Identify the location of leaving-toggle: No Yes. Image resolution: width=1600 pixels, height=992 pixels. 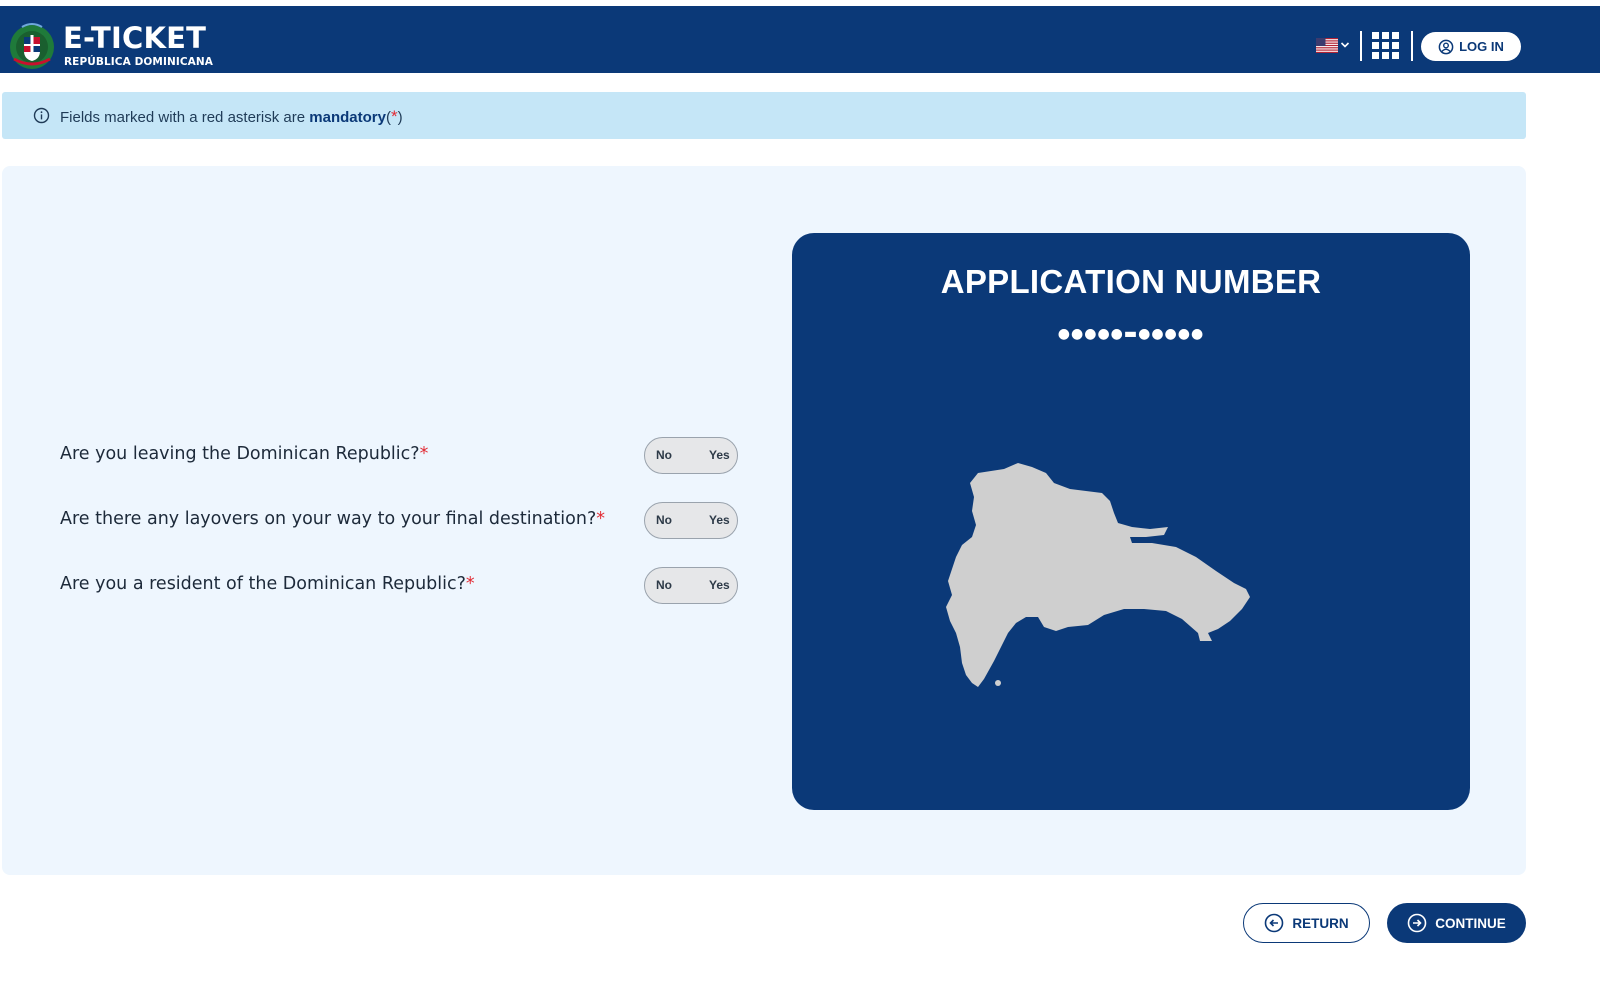
(691, 455).